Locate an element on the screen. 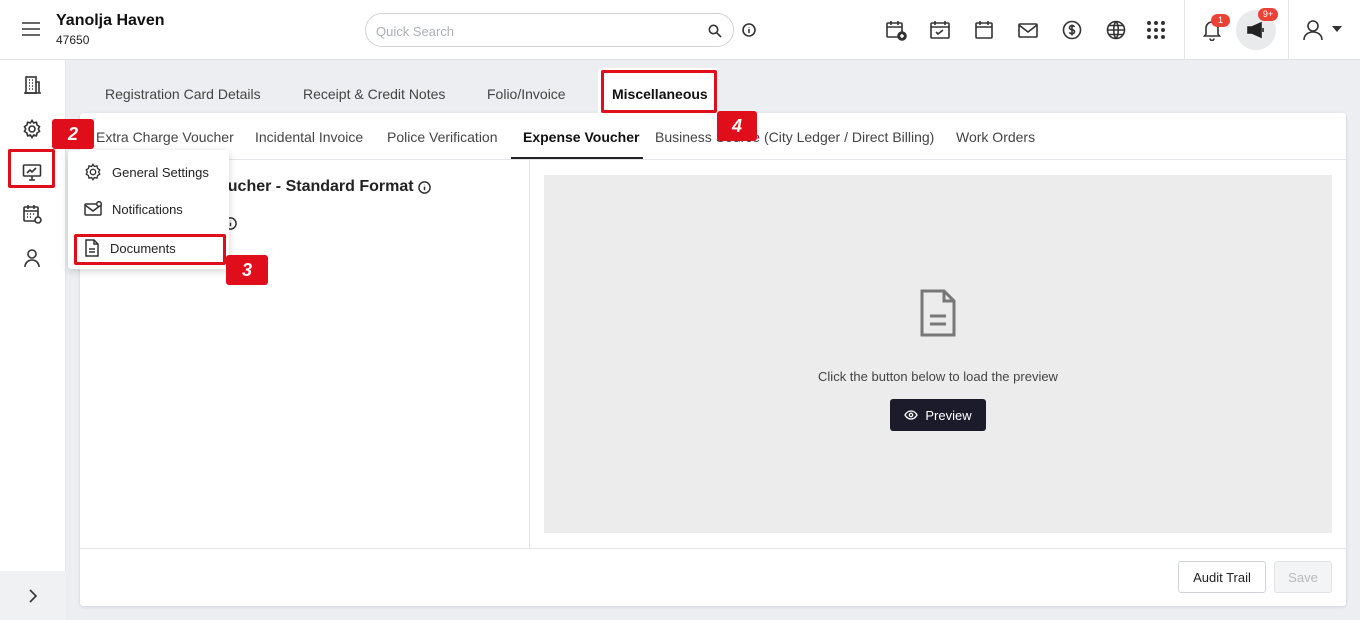  tab-registration-card-details: Registration Card Details is located at coordinates (183, 94).